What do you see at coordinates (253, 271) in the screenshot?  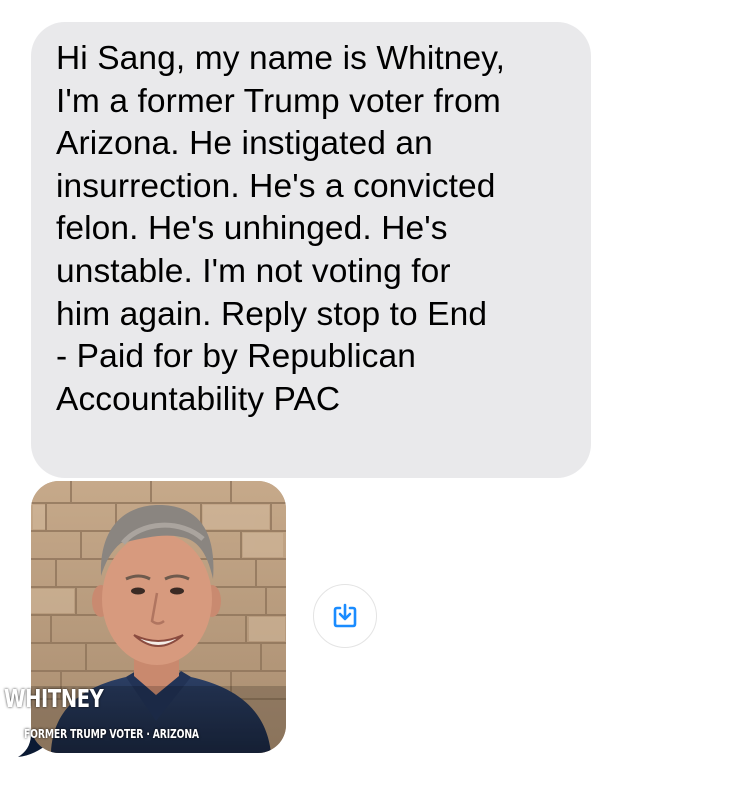 I see `message-line: unstable. I'm not voting for` at bounding box center [253, 271].